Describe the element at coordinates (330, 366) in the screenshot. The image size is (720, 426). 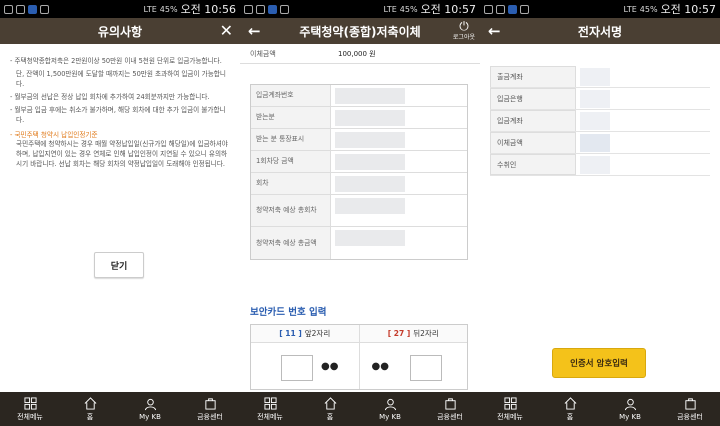
I see `masked-digits: ●●` at that location.